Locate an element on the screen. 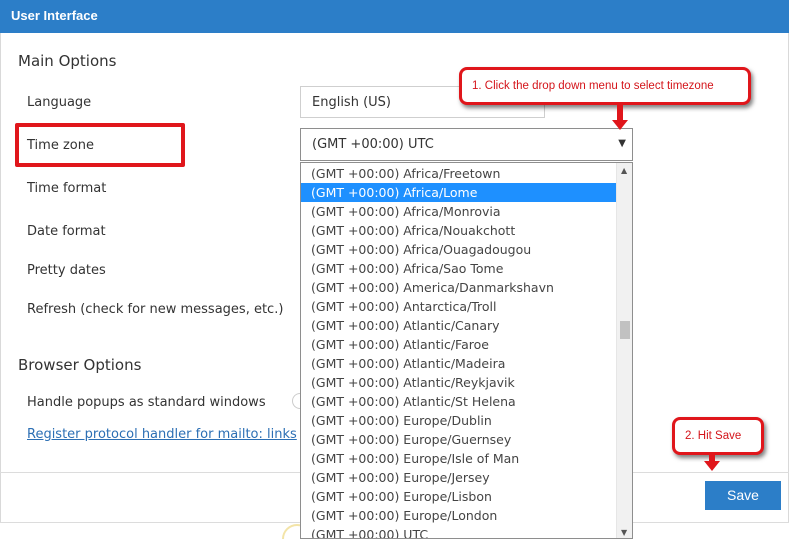 The height and width of the screenshot is (539, 789). timezone-option: (GMT +00:00) Atlantic/St Helena is located at coordinates (459, 401).